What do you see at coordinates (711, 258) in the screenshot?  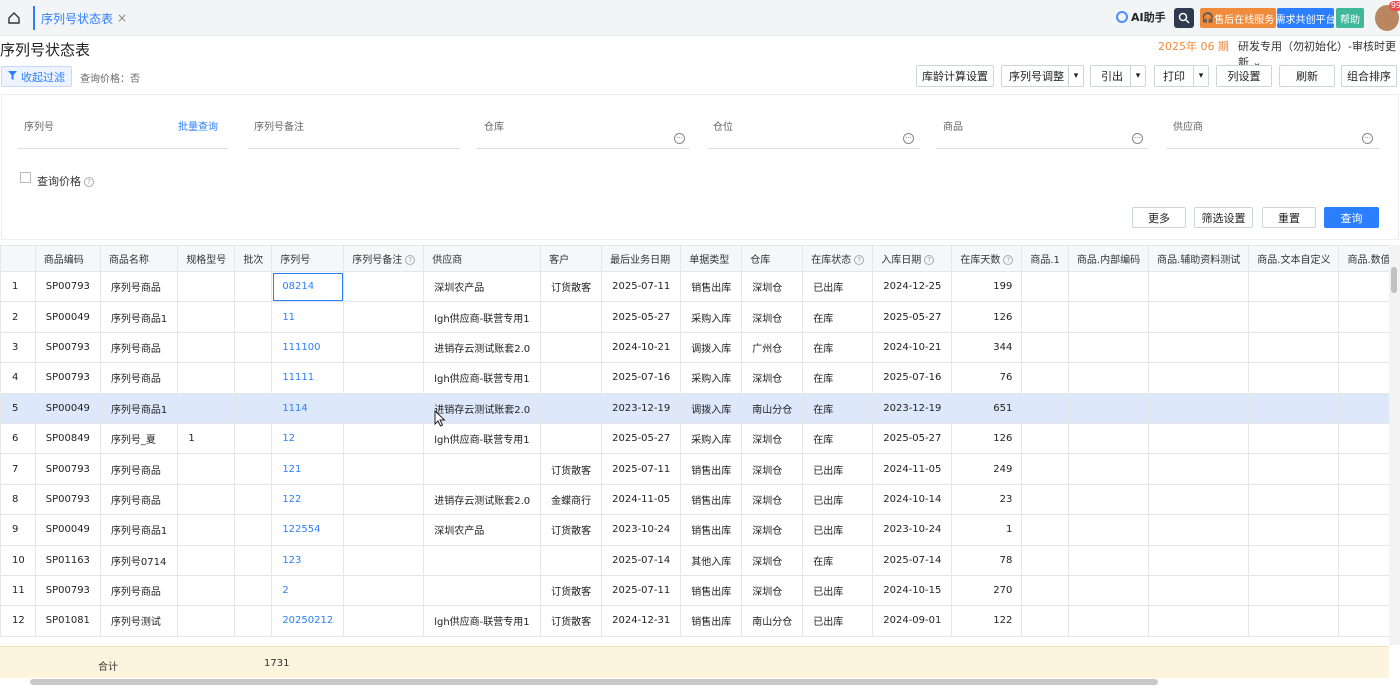 I see `column-header: 单据类型` at bounding box center [711, 258].